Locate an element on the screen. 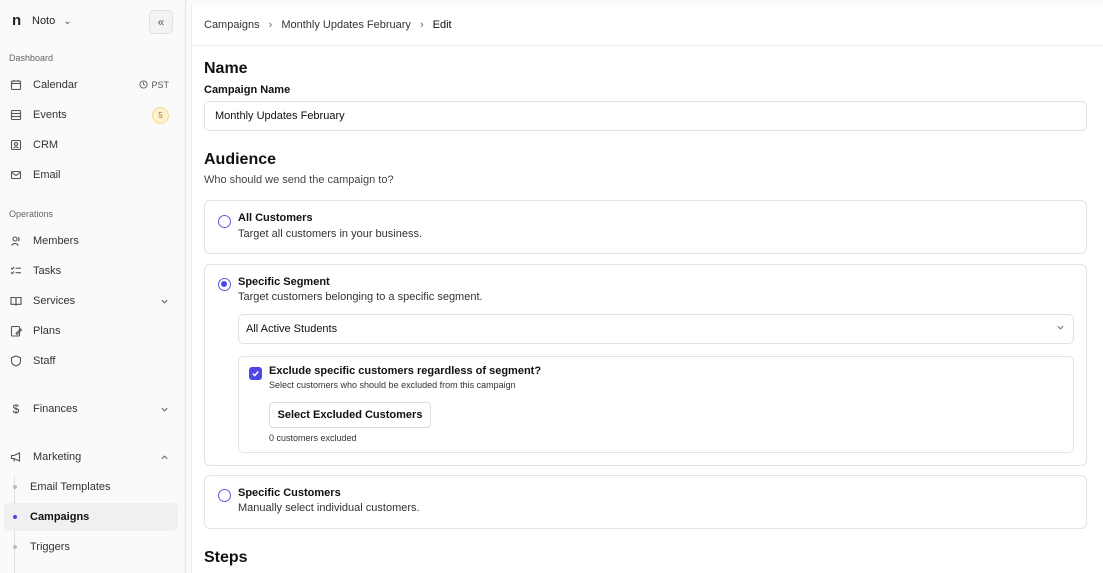 Image resolution: width=1103 pixels, height=573 pixels. sidebar-item-label: Finances is located at coordinates (55, 409).